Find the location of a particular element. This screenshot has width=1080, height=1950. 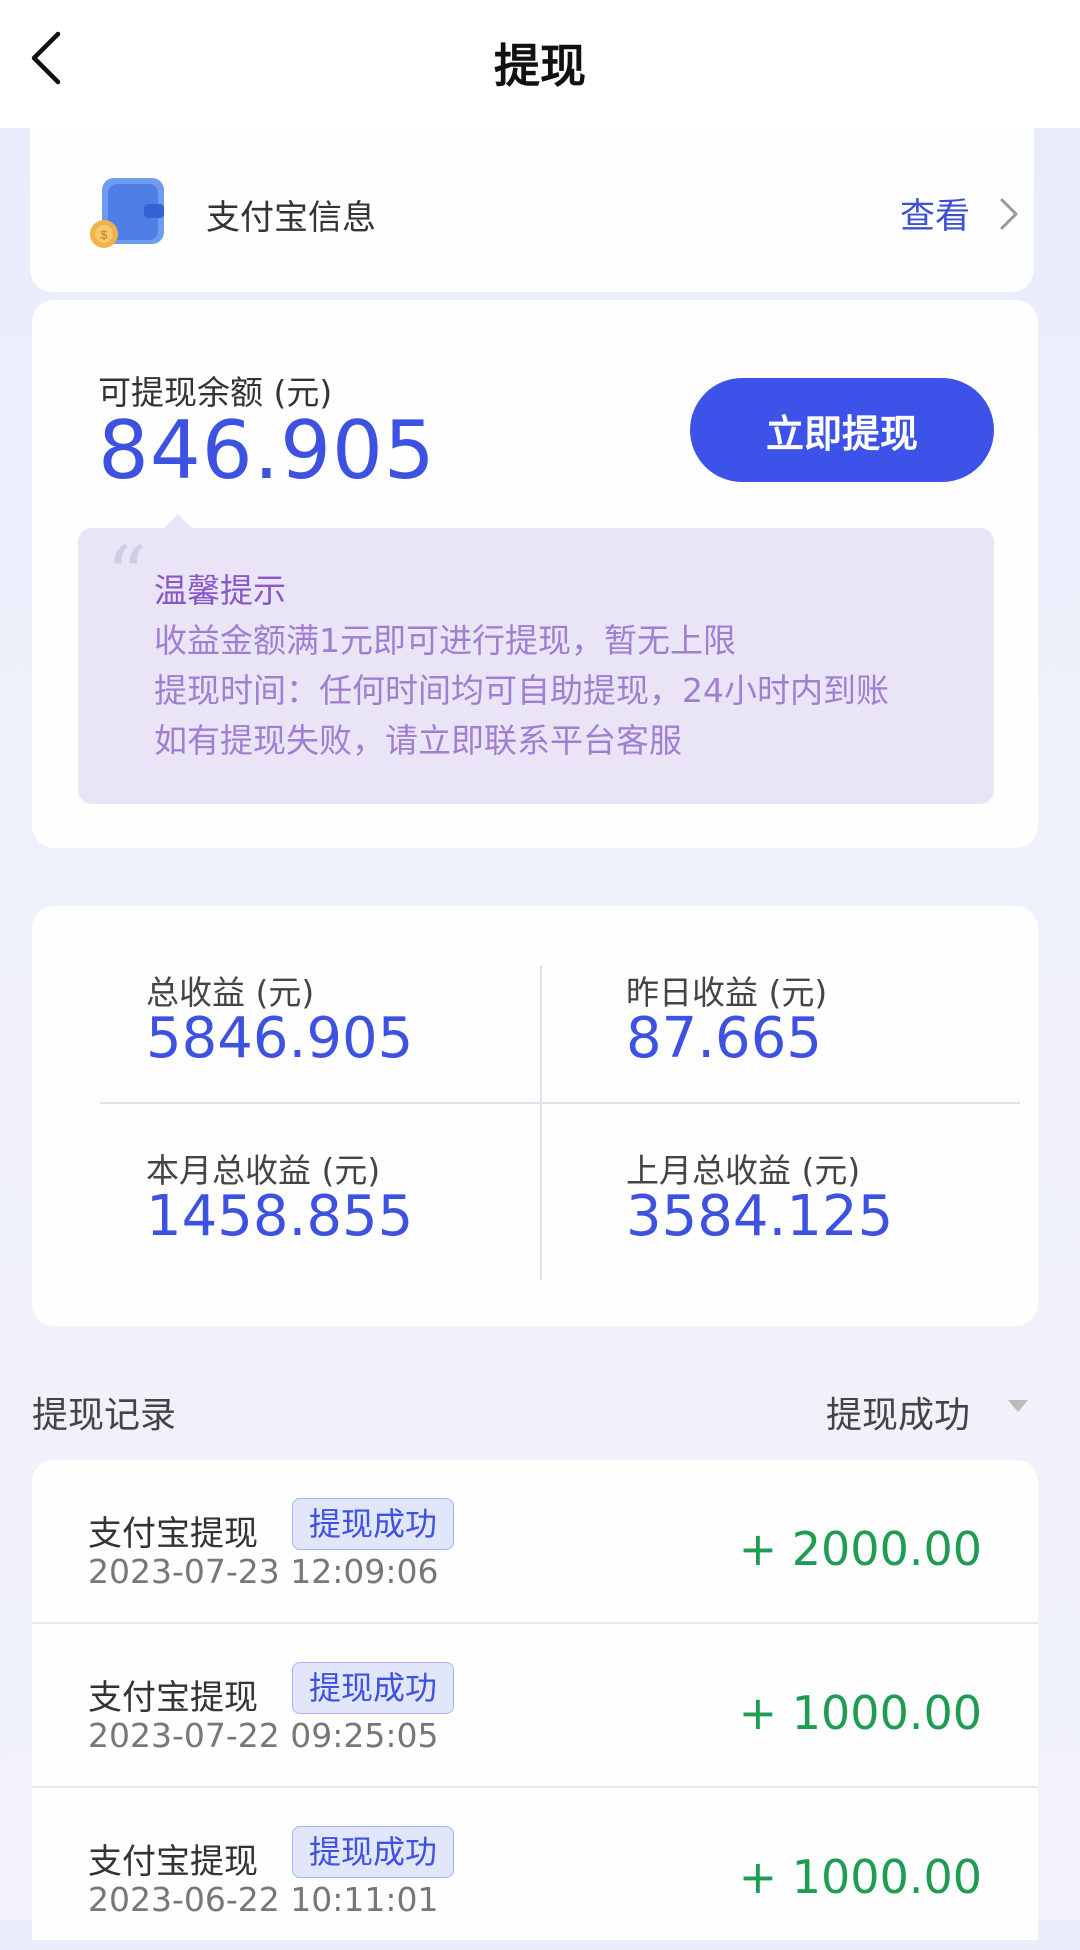

tip-line: 提现时间：任何时间均可自助提现，24小时内到账 is located at coordinates (521, 690).